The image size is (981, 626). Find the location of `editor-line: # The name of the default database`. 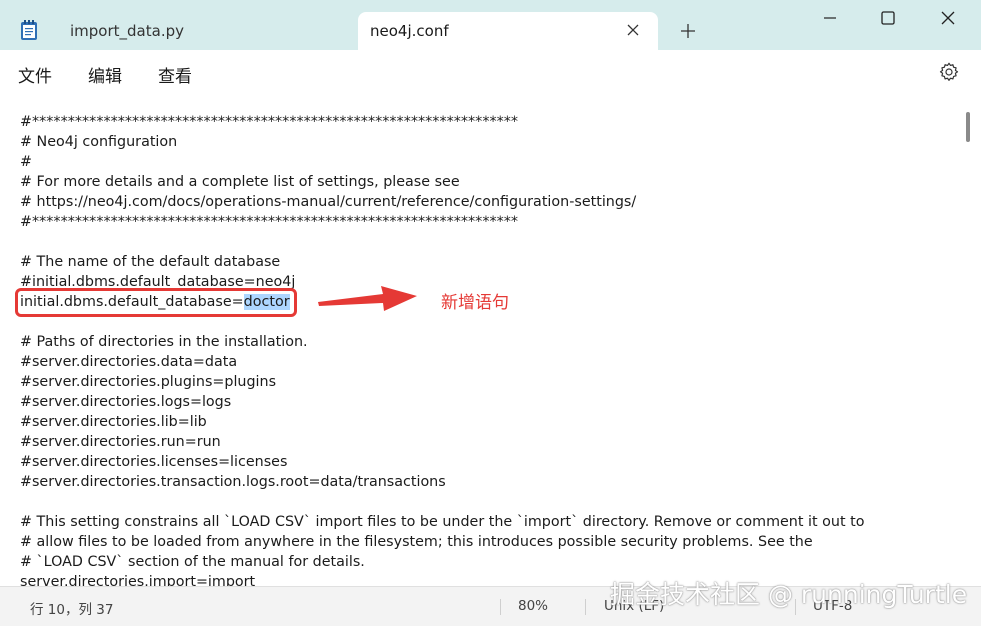

editor-line: # The name of the default database is located at coordinates (150, 262).